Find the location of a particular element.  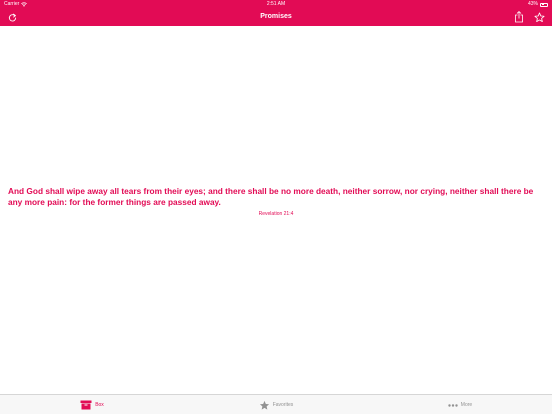

header: Carrier 2:51 AM 43% Promises is located at coordinates (276, 13).